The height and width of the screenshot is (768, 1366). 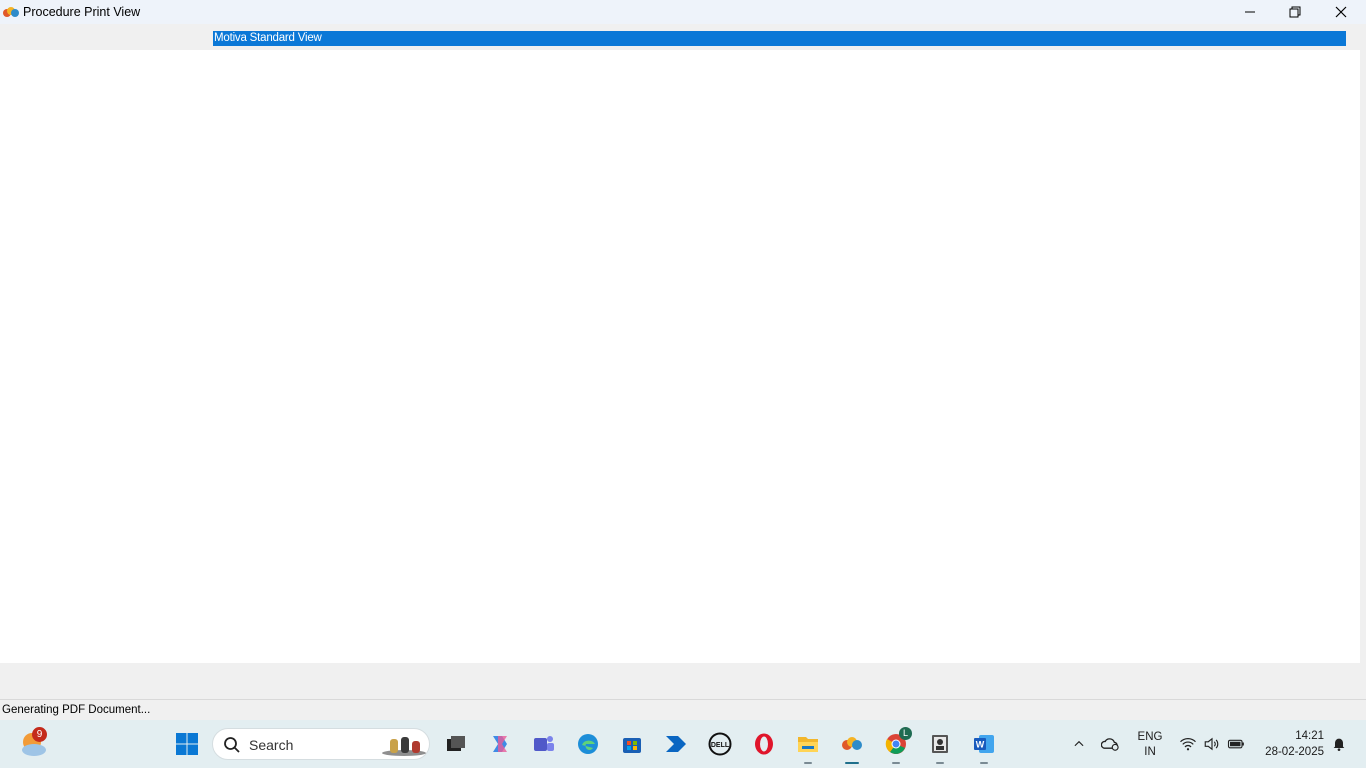 I want to click on wifi-button, so click(x=1188, y=744).